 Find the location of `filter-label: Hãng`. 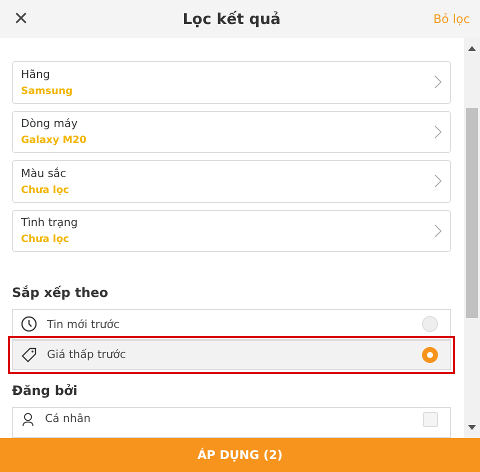

filter-label: Hãng is located at coordinates (36, 74).